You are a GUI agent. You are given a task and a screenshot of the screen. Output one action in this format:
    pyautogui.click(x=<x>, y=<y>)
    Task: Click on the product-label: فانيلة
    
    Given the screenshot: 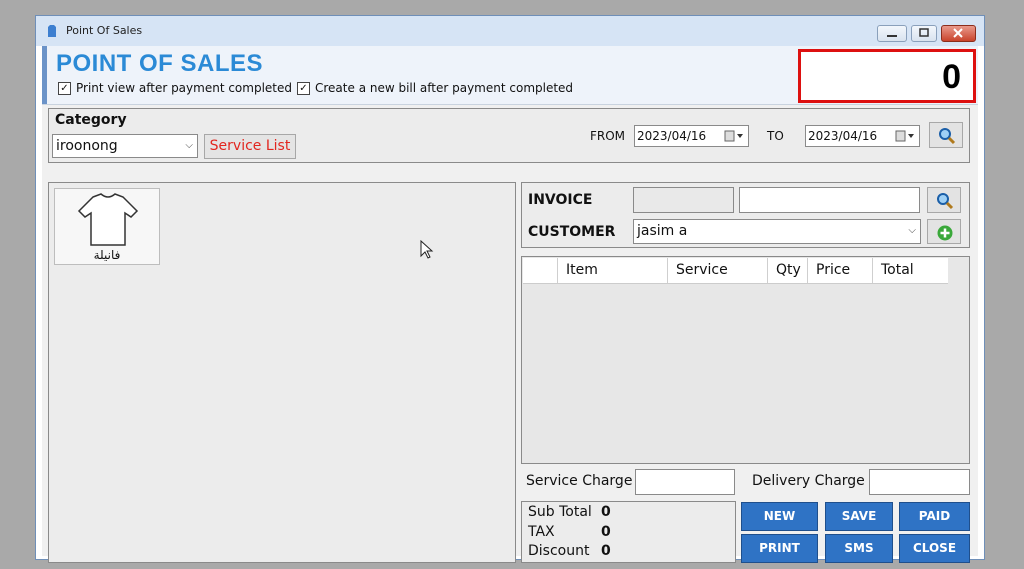 What is the action you would take?
    pyautogui.click(x=107, y=255)
    